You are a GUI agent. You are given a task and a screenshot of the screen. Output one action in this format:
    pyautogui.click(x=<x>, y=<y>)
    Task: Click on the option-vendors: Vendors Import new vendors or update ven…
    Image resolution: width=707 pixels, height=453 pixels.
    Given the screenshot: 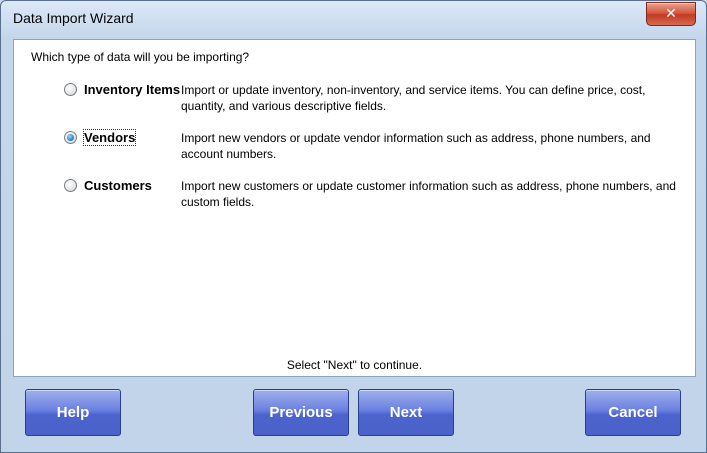 What is the action you would take?
    pyautogui.click(x=372, y=146)
    